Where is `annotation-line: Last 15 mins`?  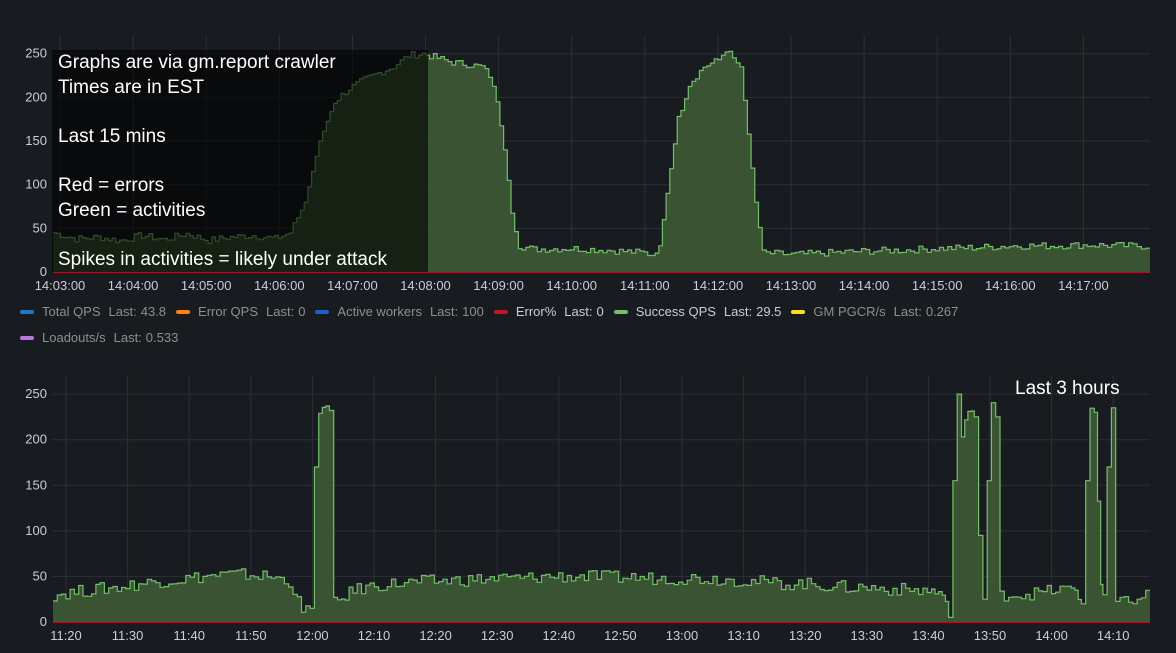 annotation-line: Last 15 mins is located at coordinates (112, 136).